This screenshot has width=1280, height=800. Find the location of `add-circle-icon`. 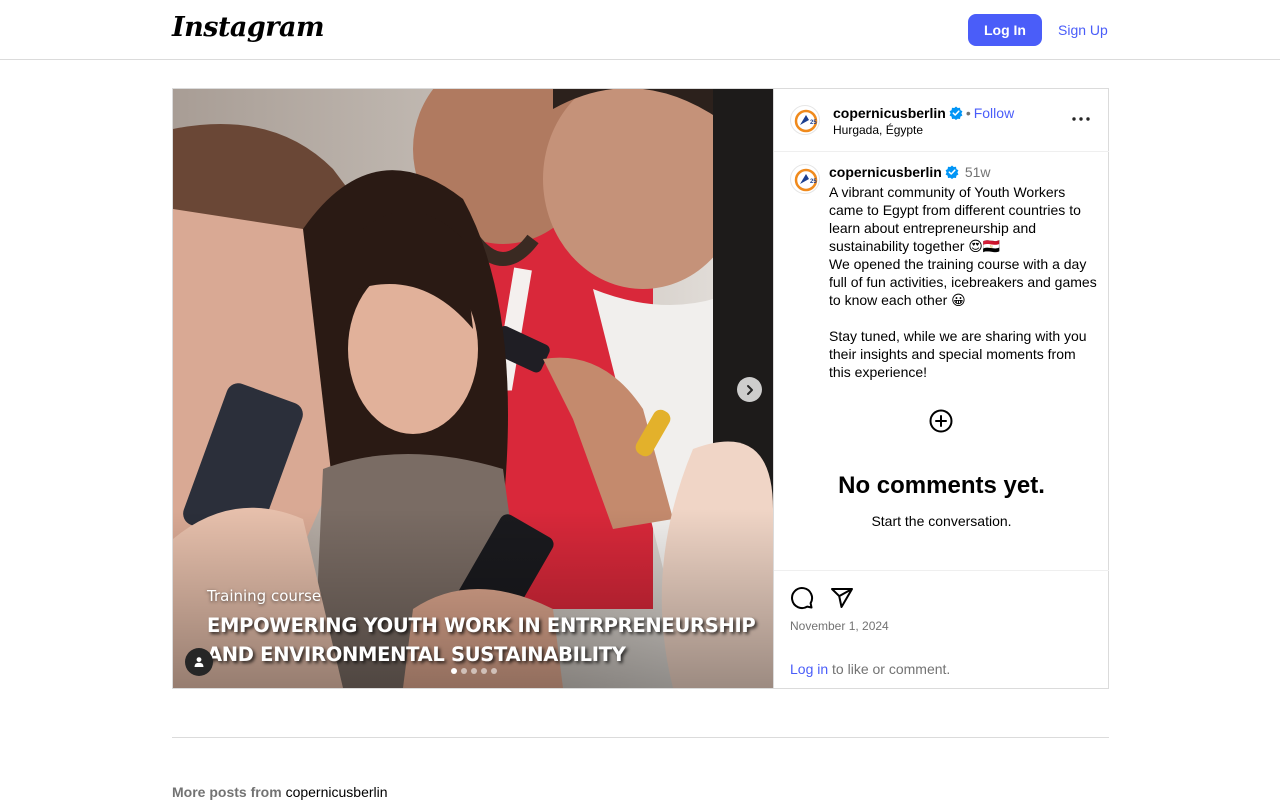

add-circle-icon is located at coordinates (941, 421).